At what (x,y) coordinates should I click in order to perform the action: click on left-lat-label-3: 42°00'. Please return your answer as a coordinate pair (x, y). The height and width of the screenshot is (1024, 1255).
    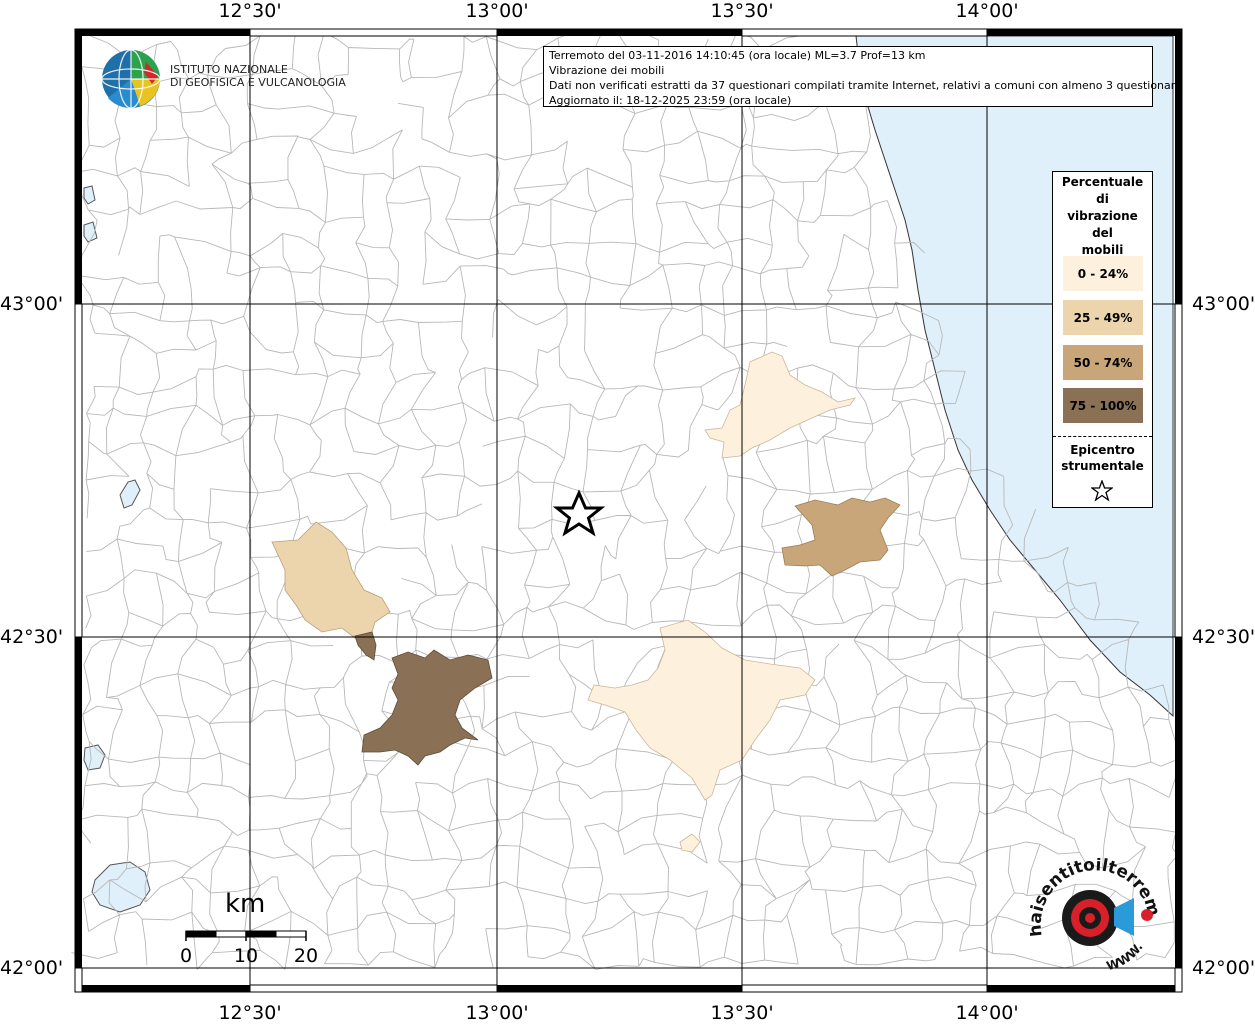
    Looking at the image, I should click on (32, 968).